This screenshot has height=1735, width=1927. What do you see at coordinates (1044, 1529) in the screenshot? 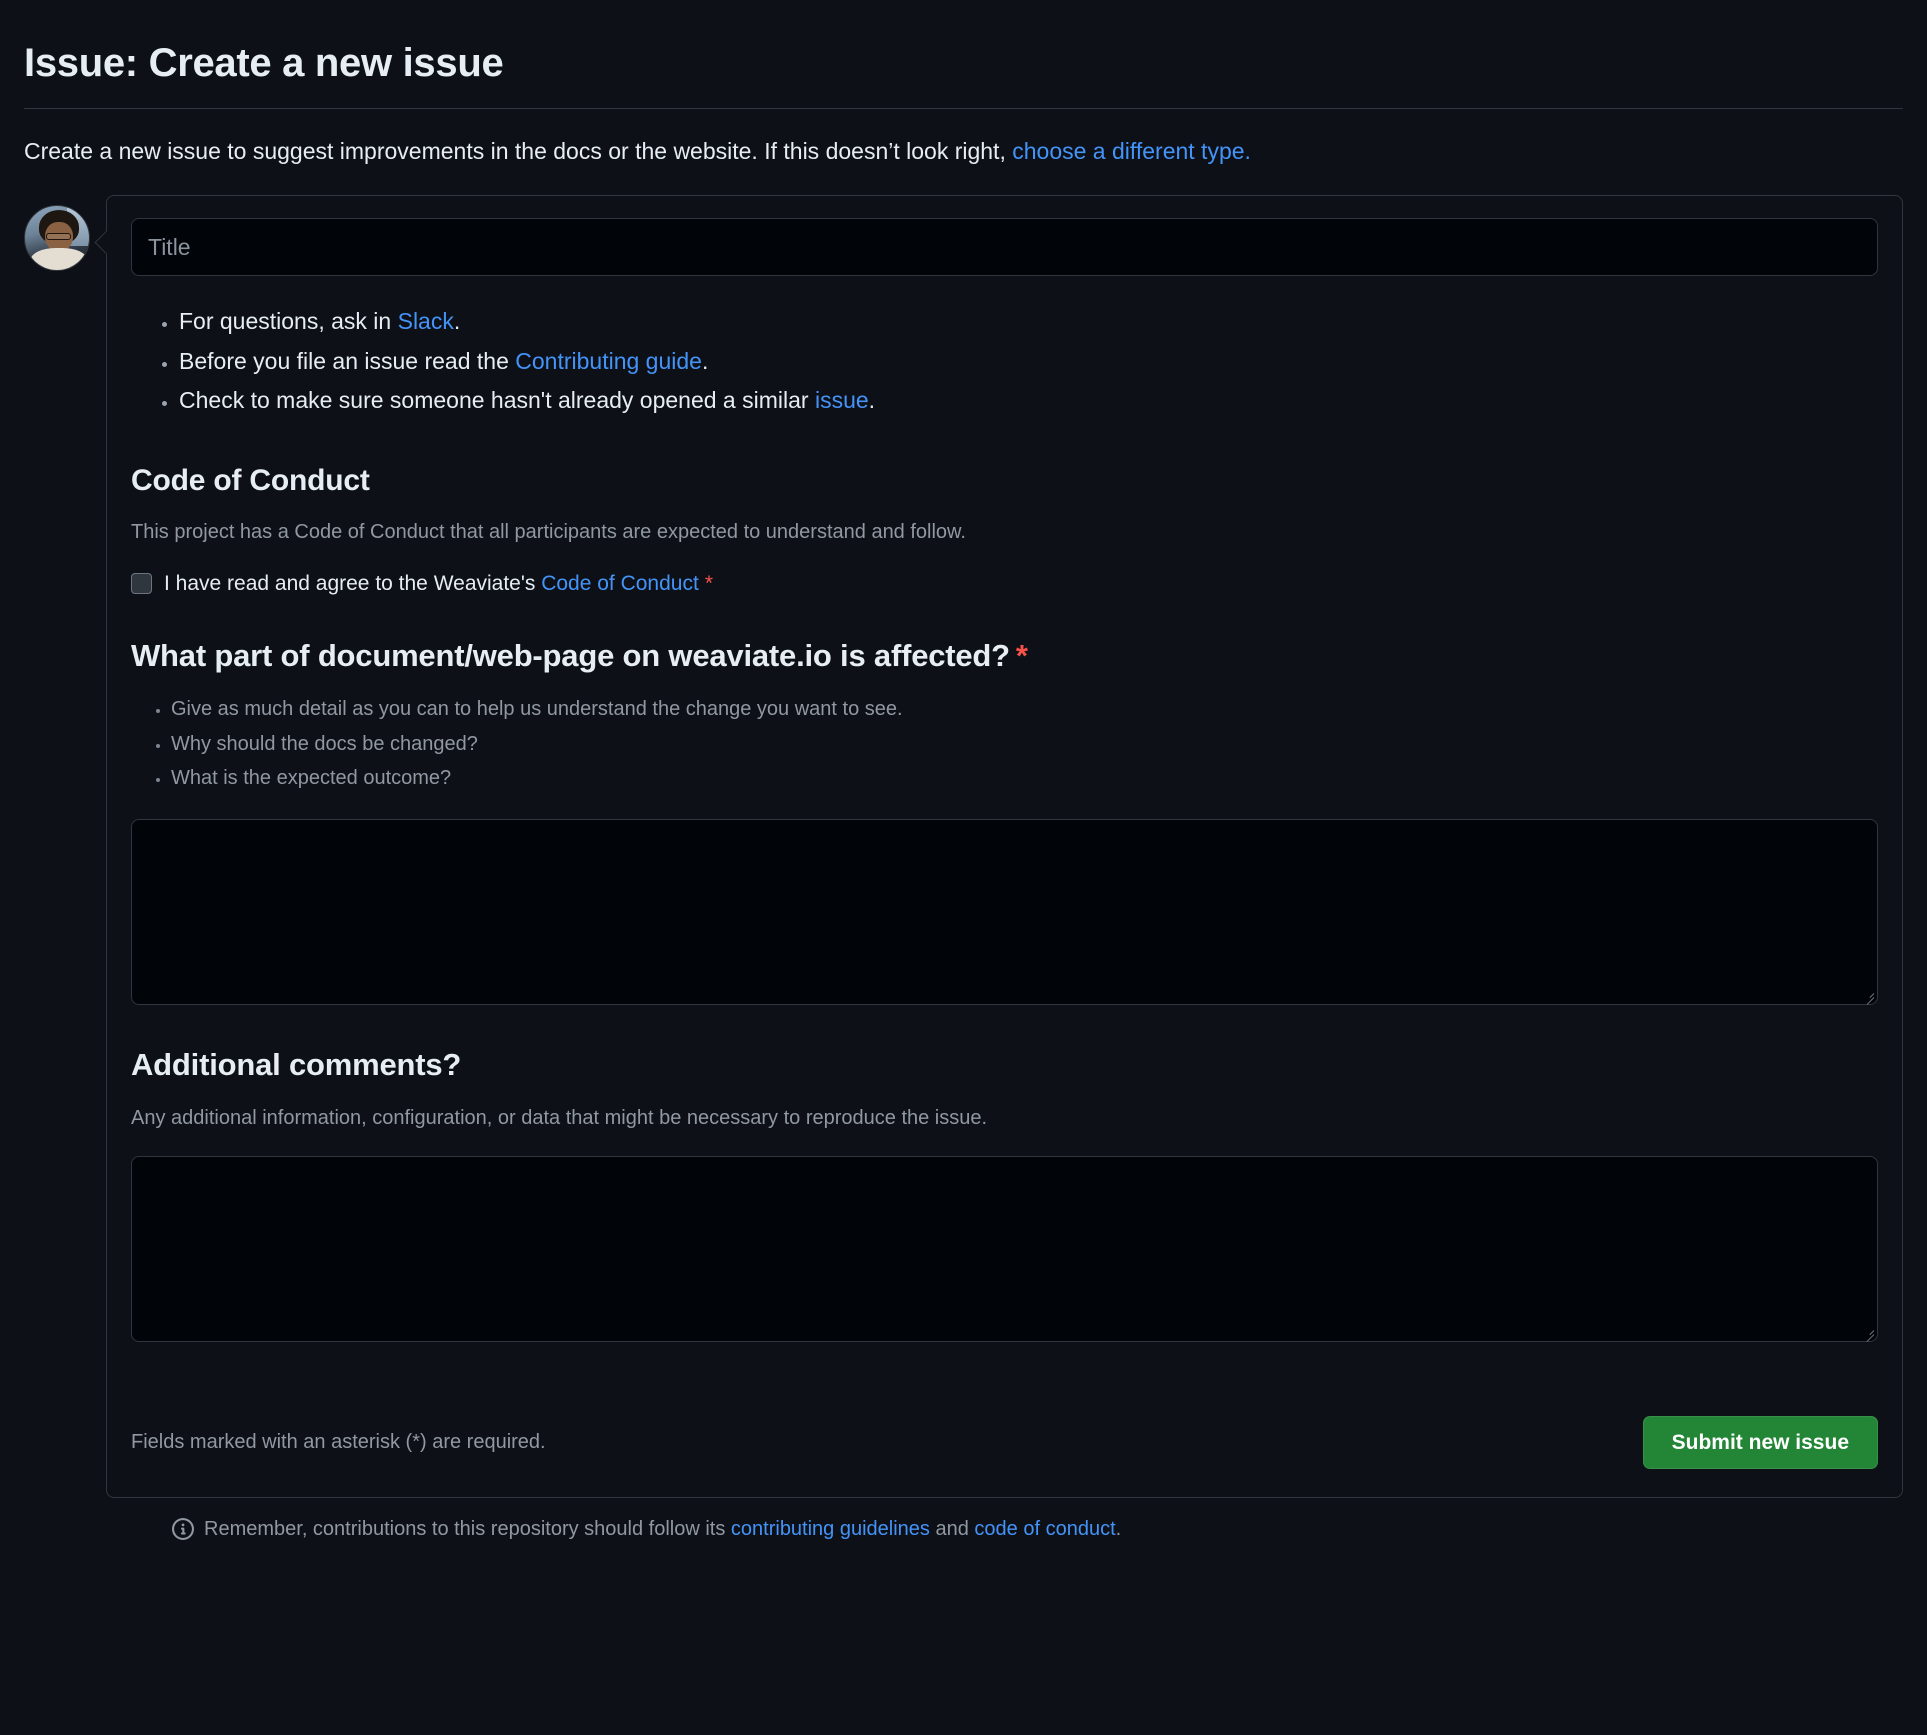
I see `code-of-conduct-footer-link: code of conduct` at bounding box center [1044, 1529].